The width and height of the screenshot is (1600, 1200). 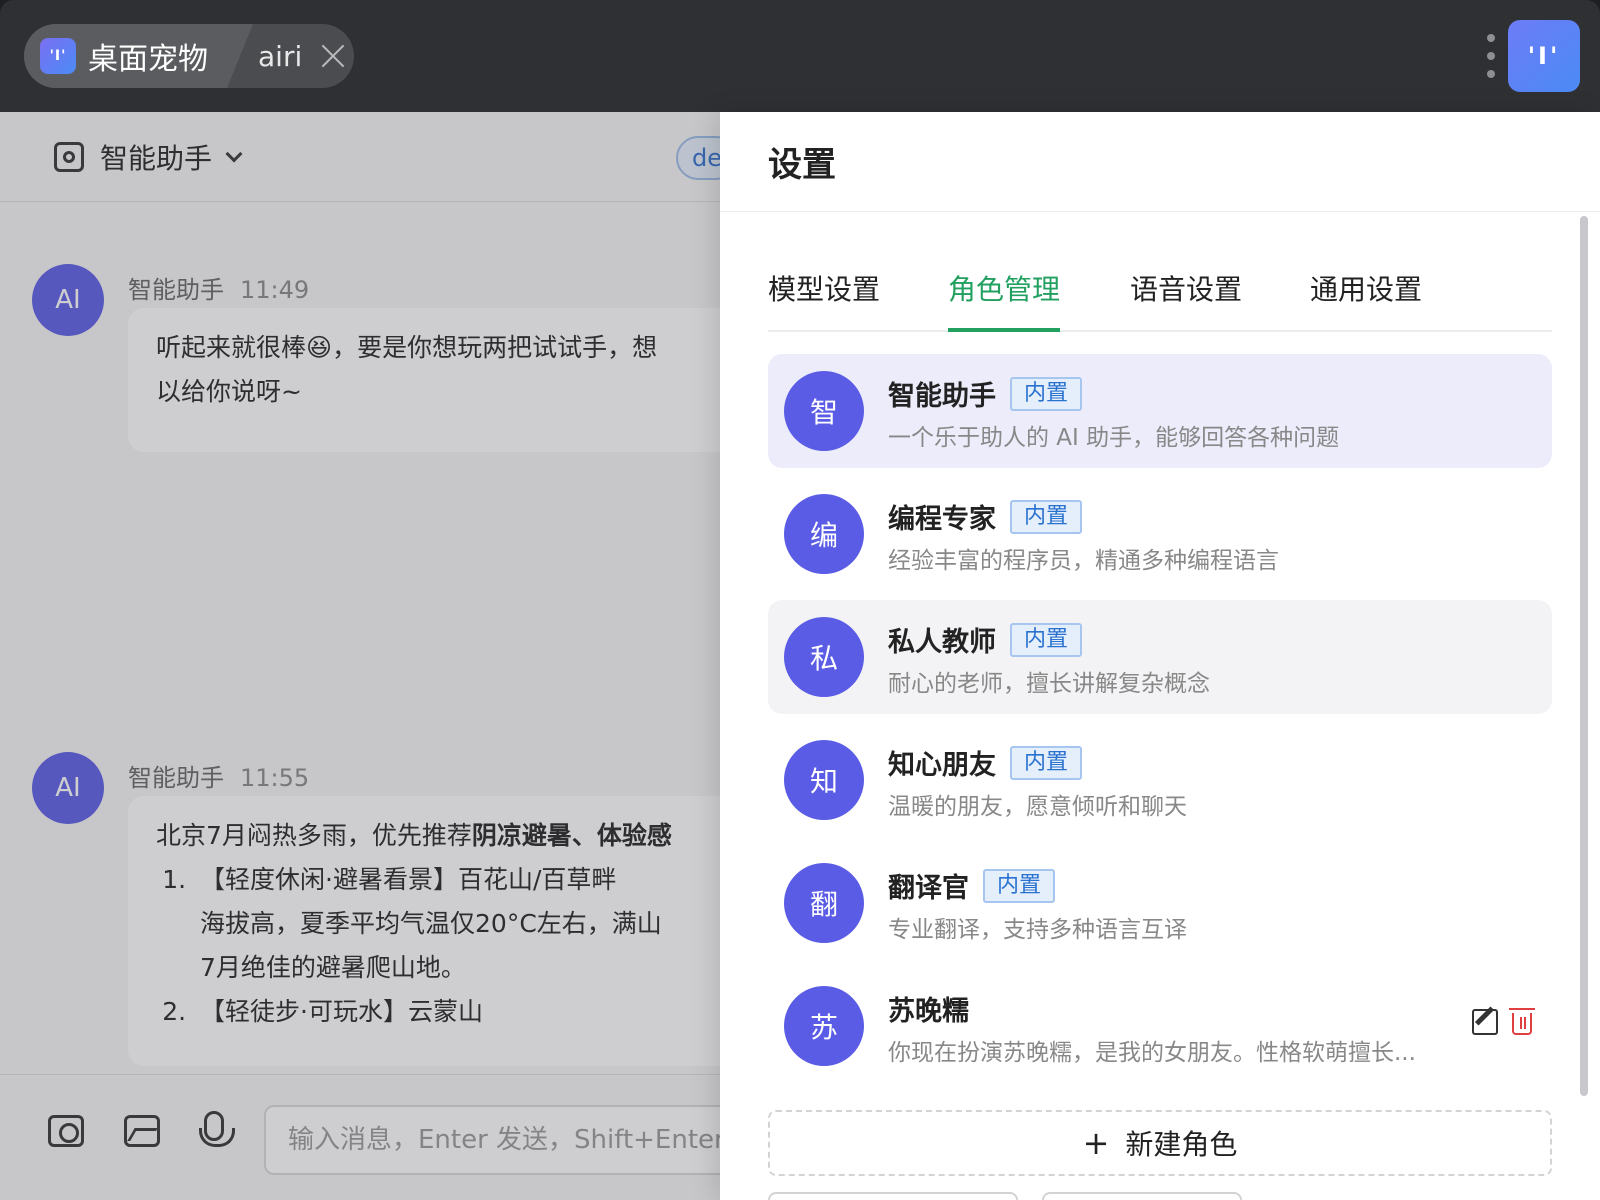 I want to click on title-bar: 'I' 桌面宠物 airi 'I', so click(x=800, y=56).